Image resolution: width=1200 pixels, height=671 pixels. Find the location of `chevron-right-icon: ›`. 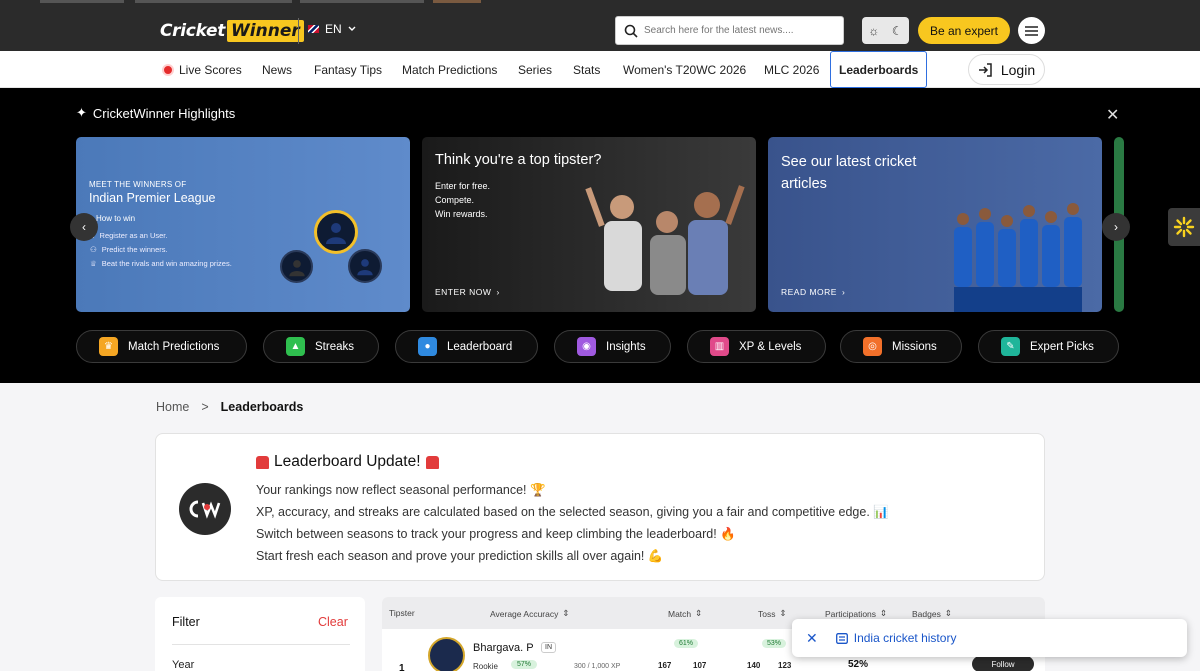

chevron-right-icon: › is located at coordinates (1116, 227).